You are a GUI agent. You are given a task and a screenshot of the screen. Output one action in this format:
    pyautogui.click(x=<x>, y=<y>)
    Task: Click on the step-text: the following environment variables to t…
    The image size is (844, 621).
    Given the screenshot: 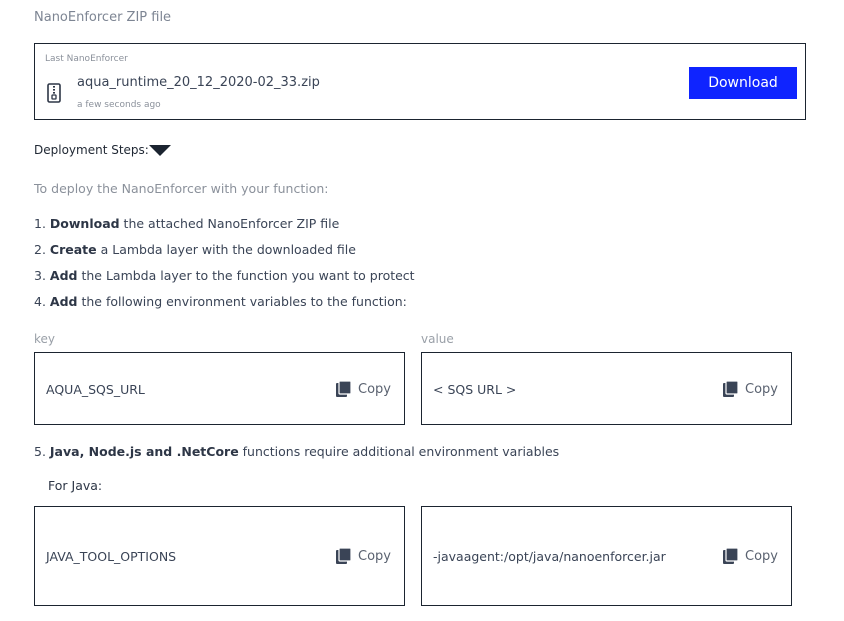 What is the action you would take?
    pyautogui.click(x=242, y=301)
    